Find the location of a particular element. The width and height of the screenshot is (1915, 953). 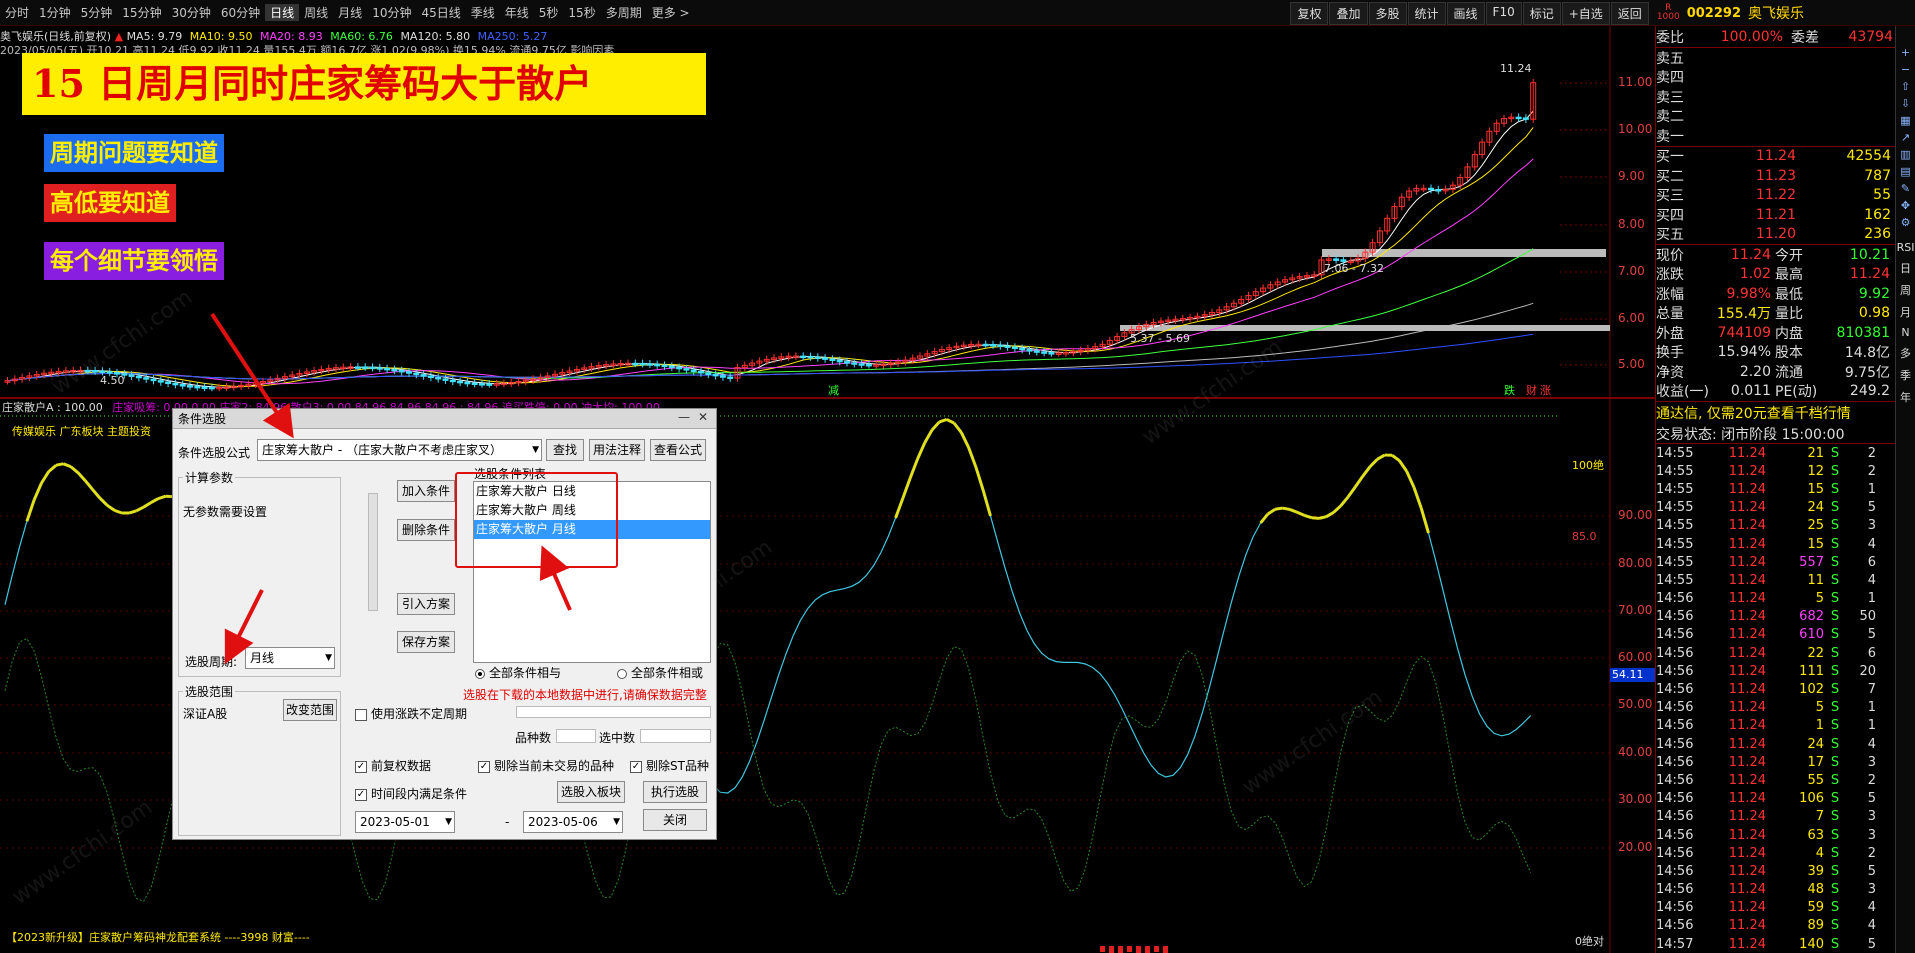

radio-and-label: 全部条件相与 is located at coordinates (525, 673).